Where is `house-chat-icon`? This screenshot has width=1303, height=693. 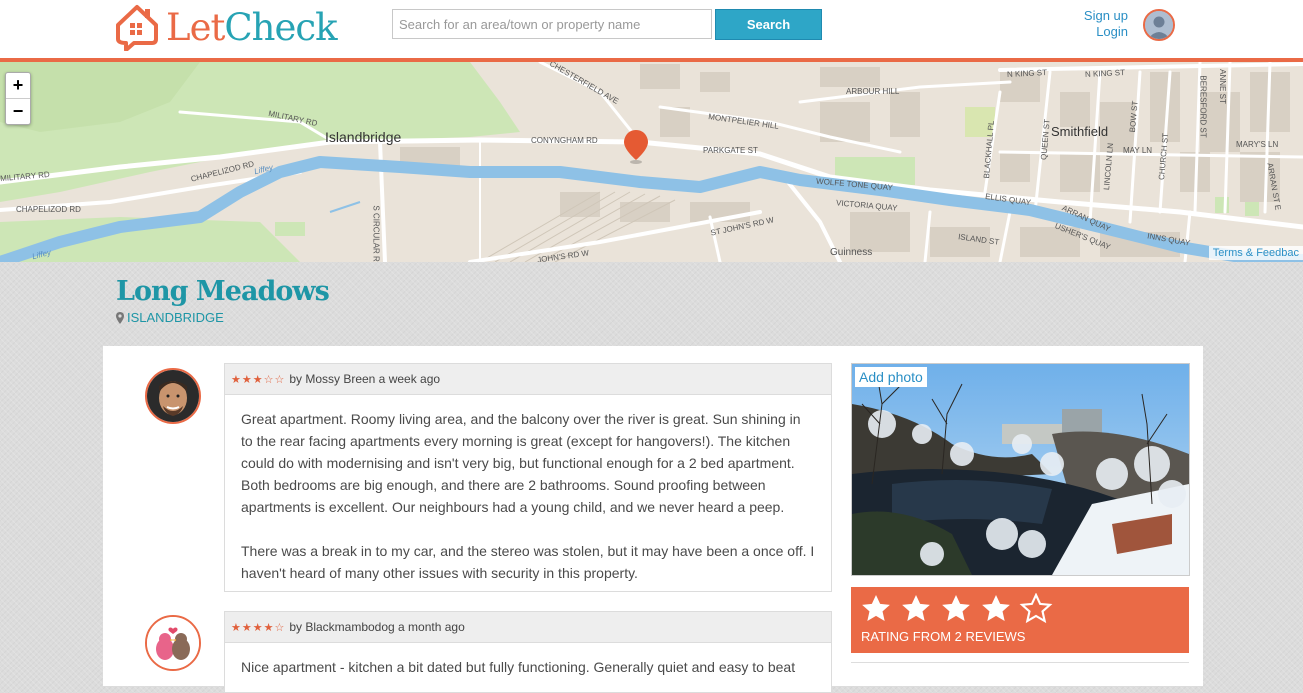 house-chat-icon is located at coordinates (137, 28).